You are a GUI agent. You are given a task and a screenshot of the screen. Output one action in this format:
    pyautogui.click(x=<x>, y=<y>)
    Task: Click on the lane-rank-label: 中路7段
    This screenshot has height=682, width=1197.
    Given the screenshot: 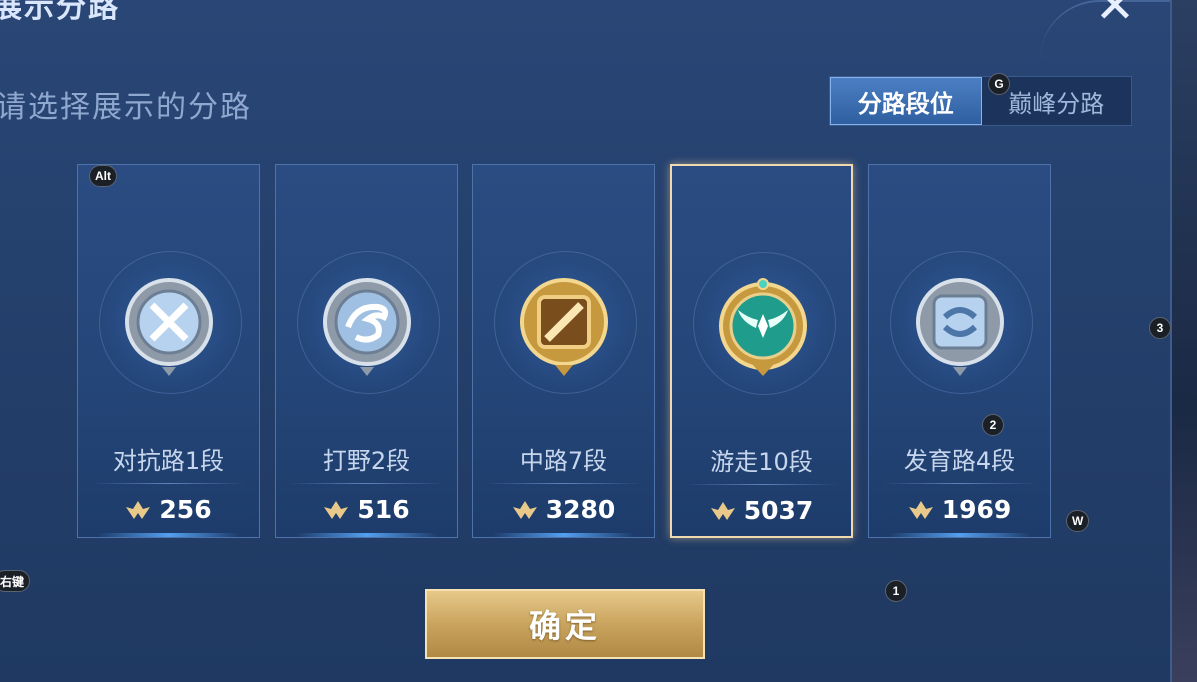 What is the action you would take?
    pyautogui.click(x=563, y=461)
    